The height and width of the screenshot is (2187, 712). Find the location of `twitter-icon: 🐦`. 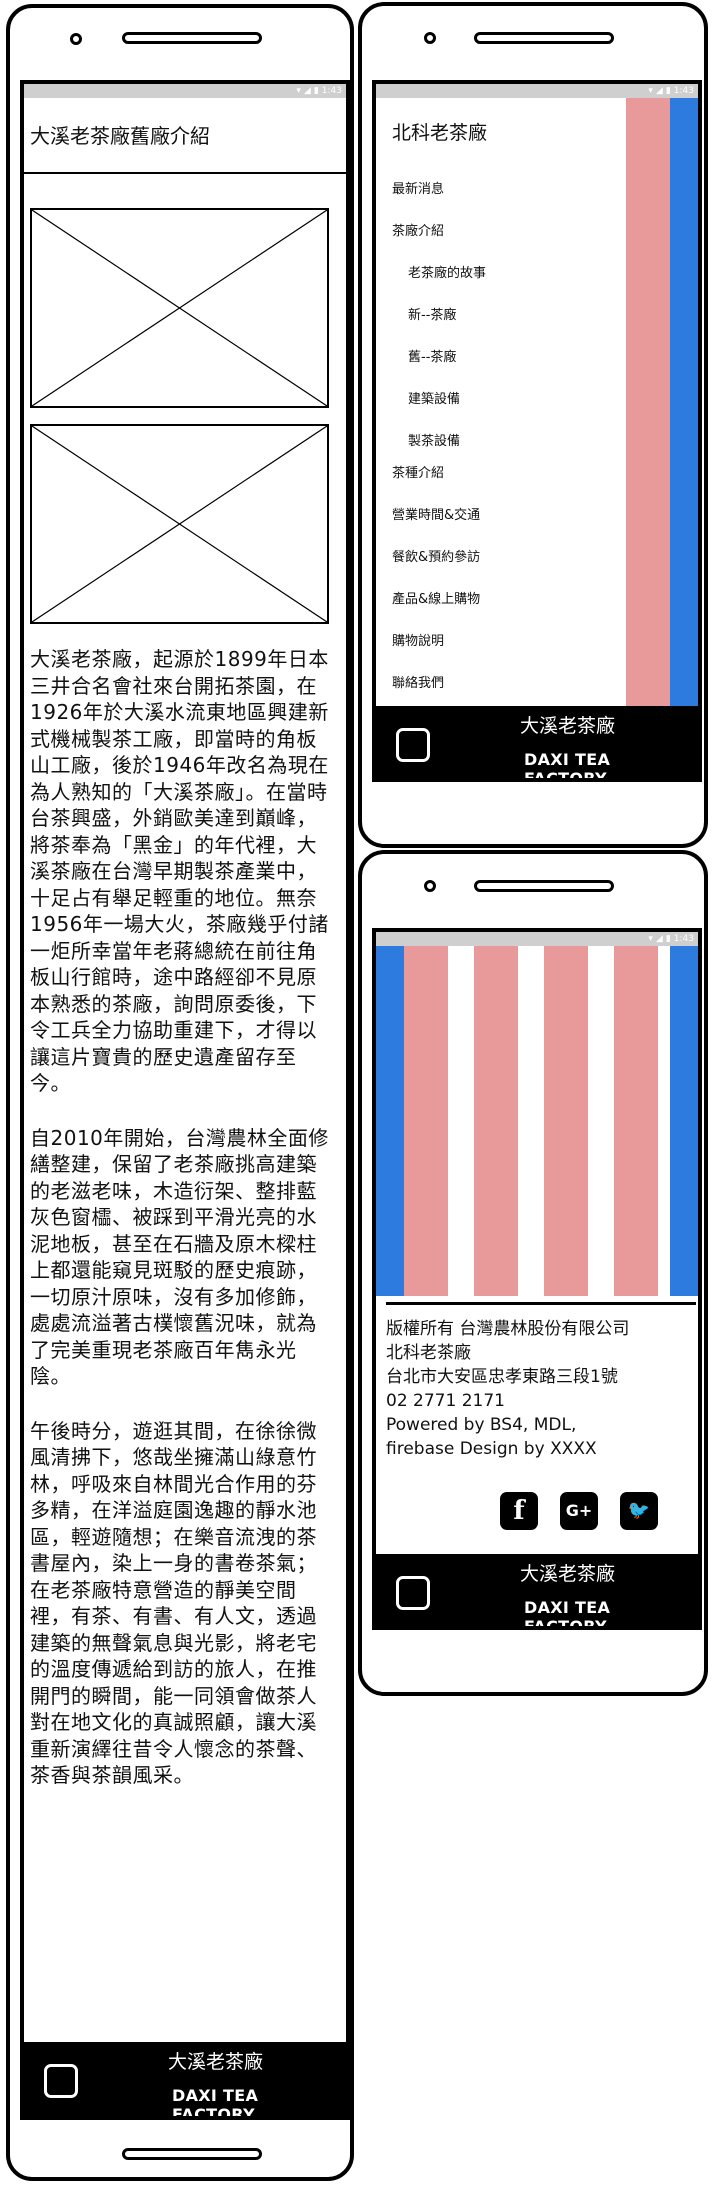

twitter-icon: 🐦 is located at coordinates (639, 1511).